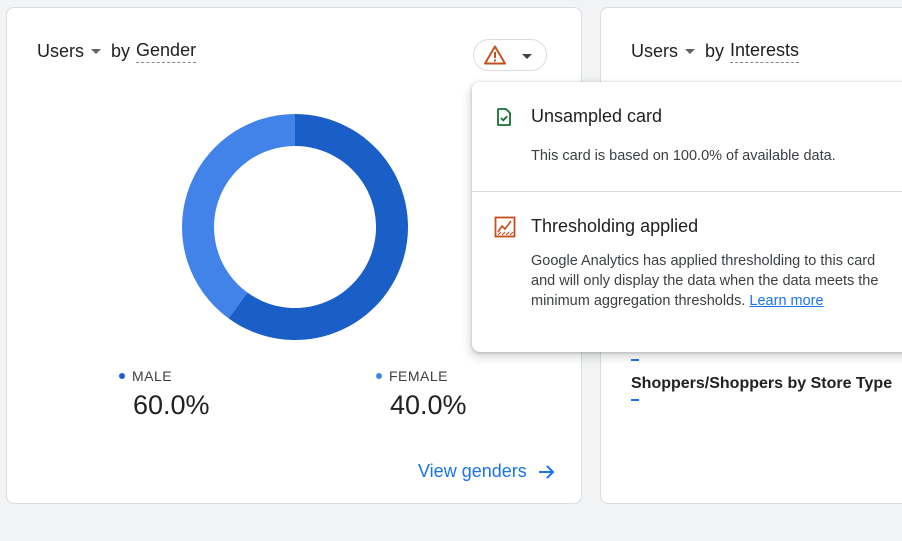 The height and width of the screenshot is (541, 902). I want to click on chip-dropdown-icon, so click(527, 56).